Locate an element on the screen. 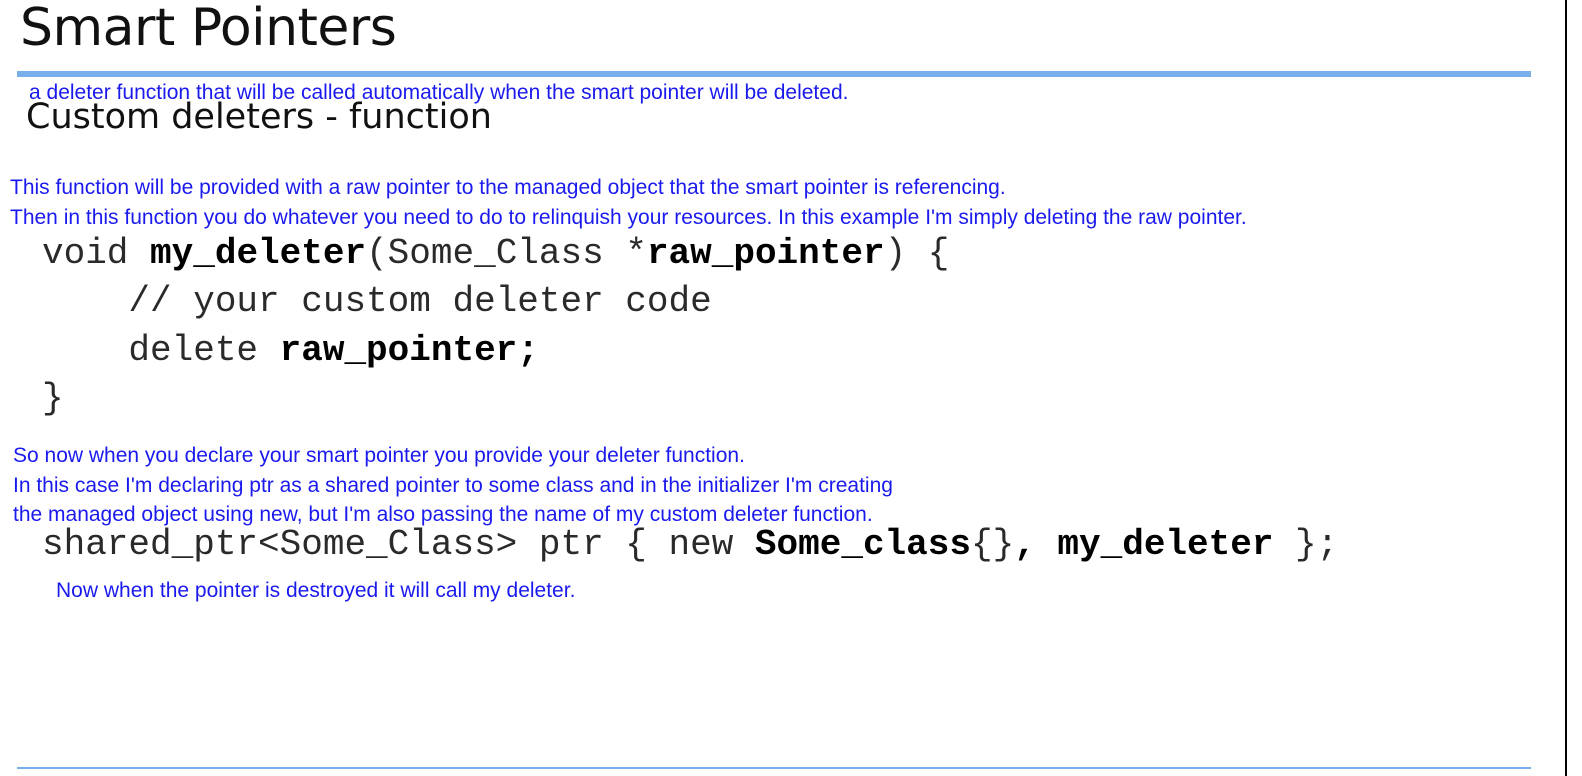 This screenshot has height=776, width=1582. code-keyword-void: void is located at coordinates (96, 253).